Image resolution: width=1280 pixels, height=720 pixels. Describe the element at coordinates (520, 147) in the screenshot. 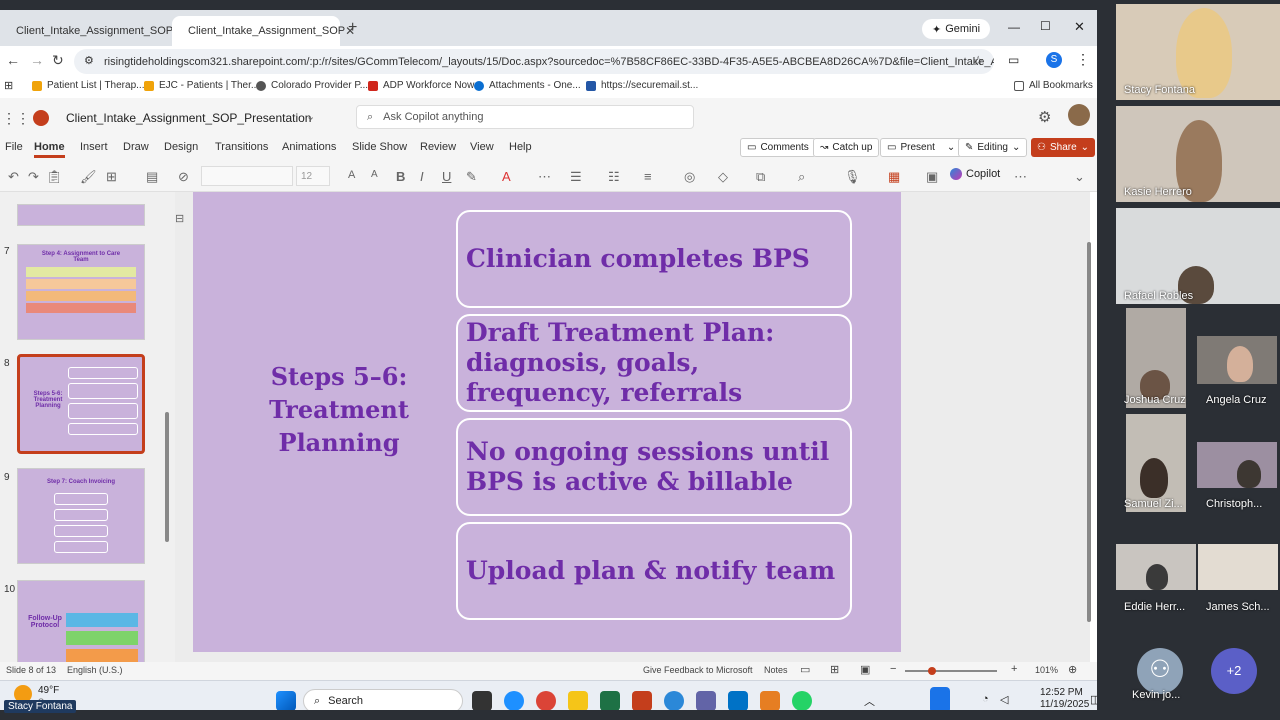

I see `tab-help: Help` at that location.